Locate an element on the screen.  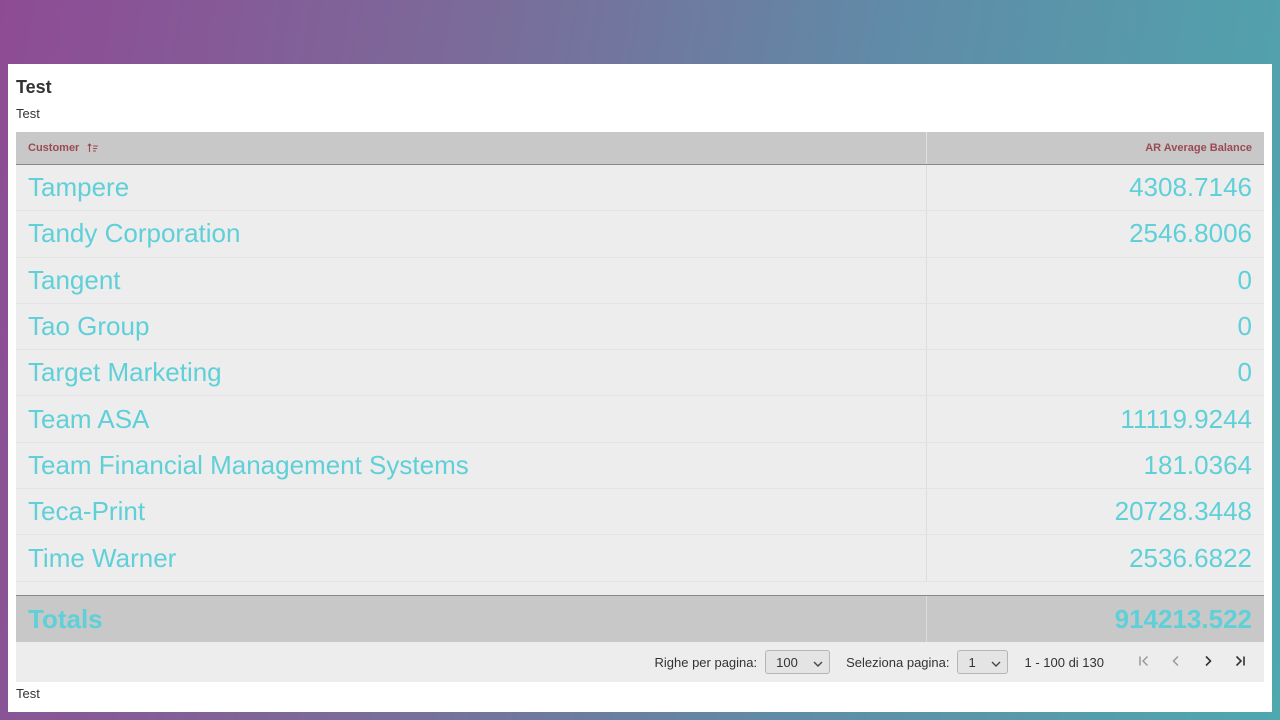
balance-cell: 2546.8006 is located at coordinates (1190, 233).